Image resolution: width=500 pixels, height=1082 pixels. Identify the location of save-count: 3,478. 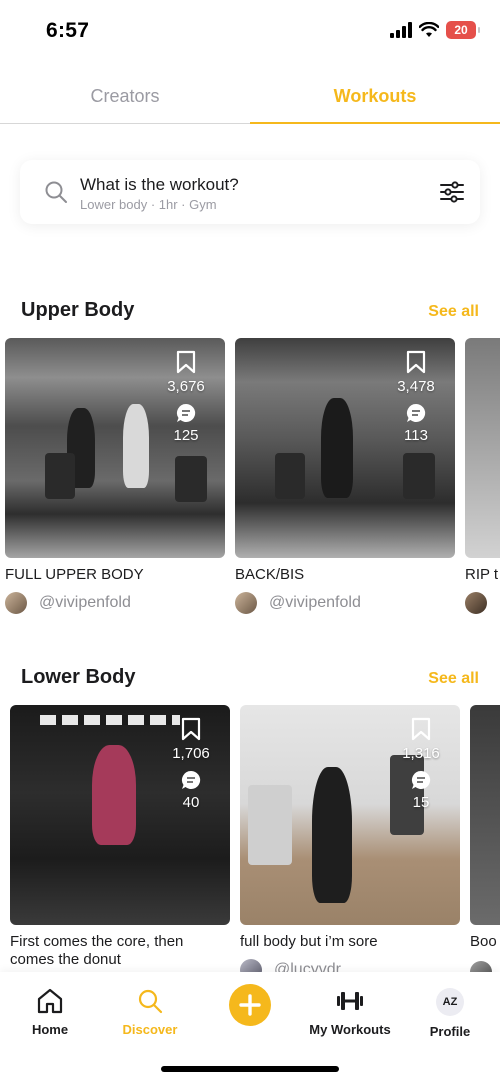
(416, 386).